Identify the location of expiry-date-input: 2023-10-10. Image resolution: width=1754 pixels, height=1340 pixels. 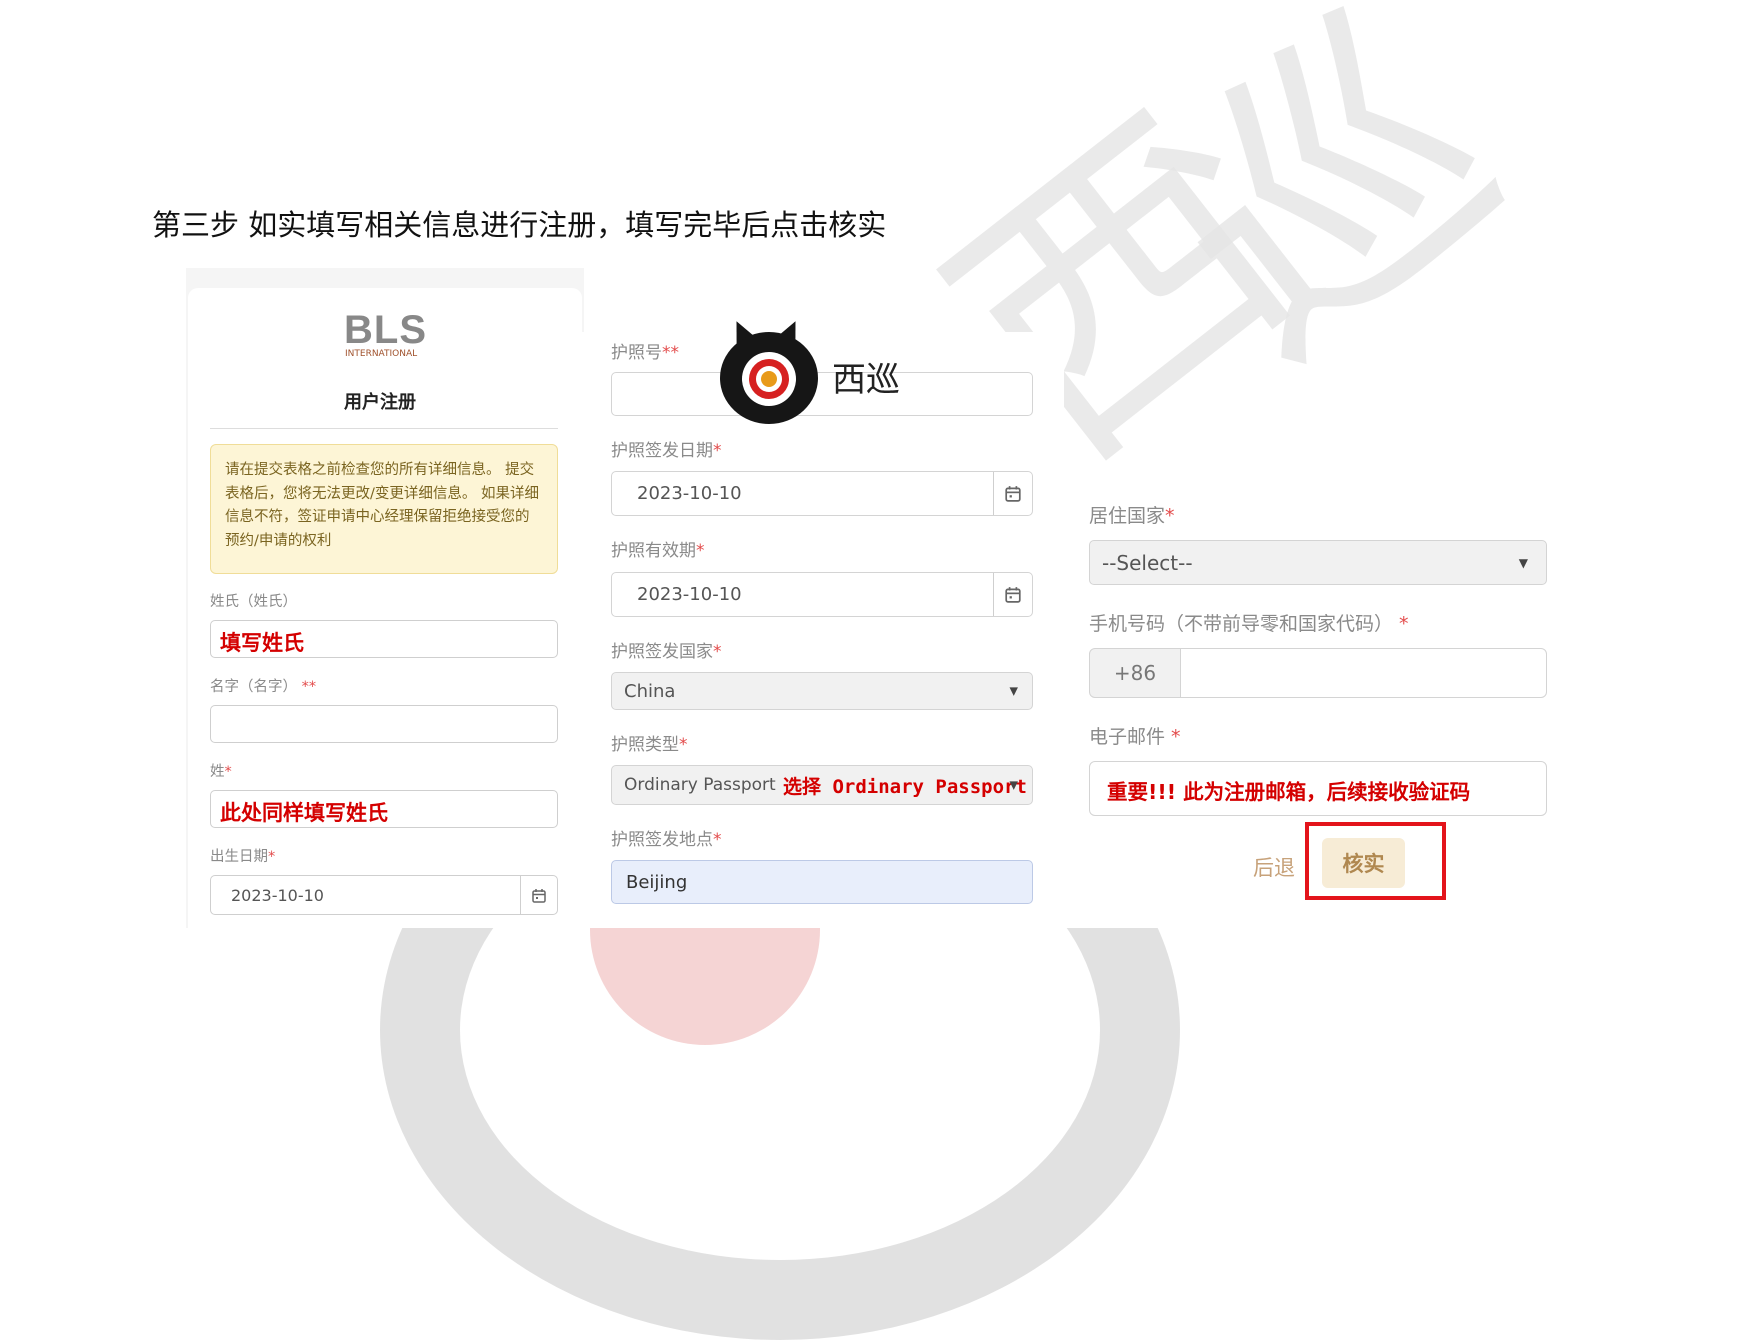
(822, 594).